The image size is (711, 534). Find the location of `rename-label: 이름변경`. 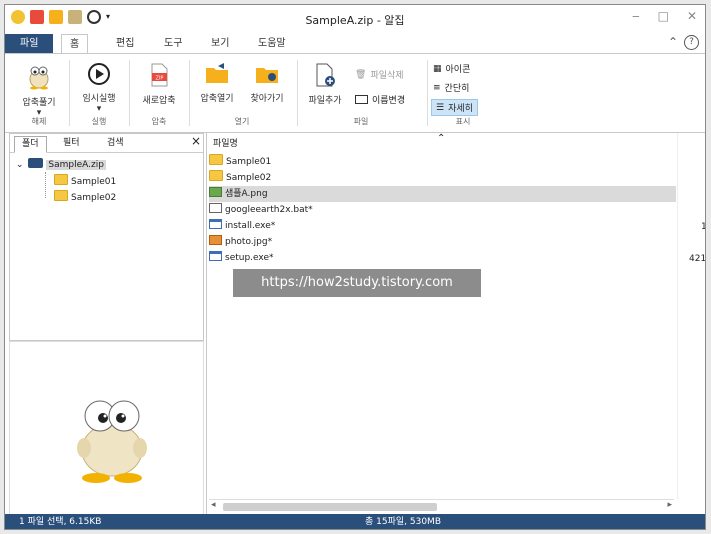

rename-label: 이름변경 is located at coordinates (389, 101).